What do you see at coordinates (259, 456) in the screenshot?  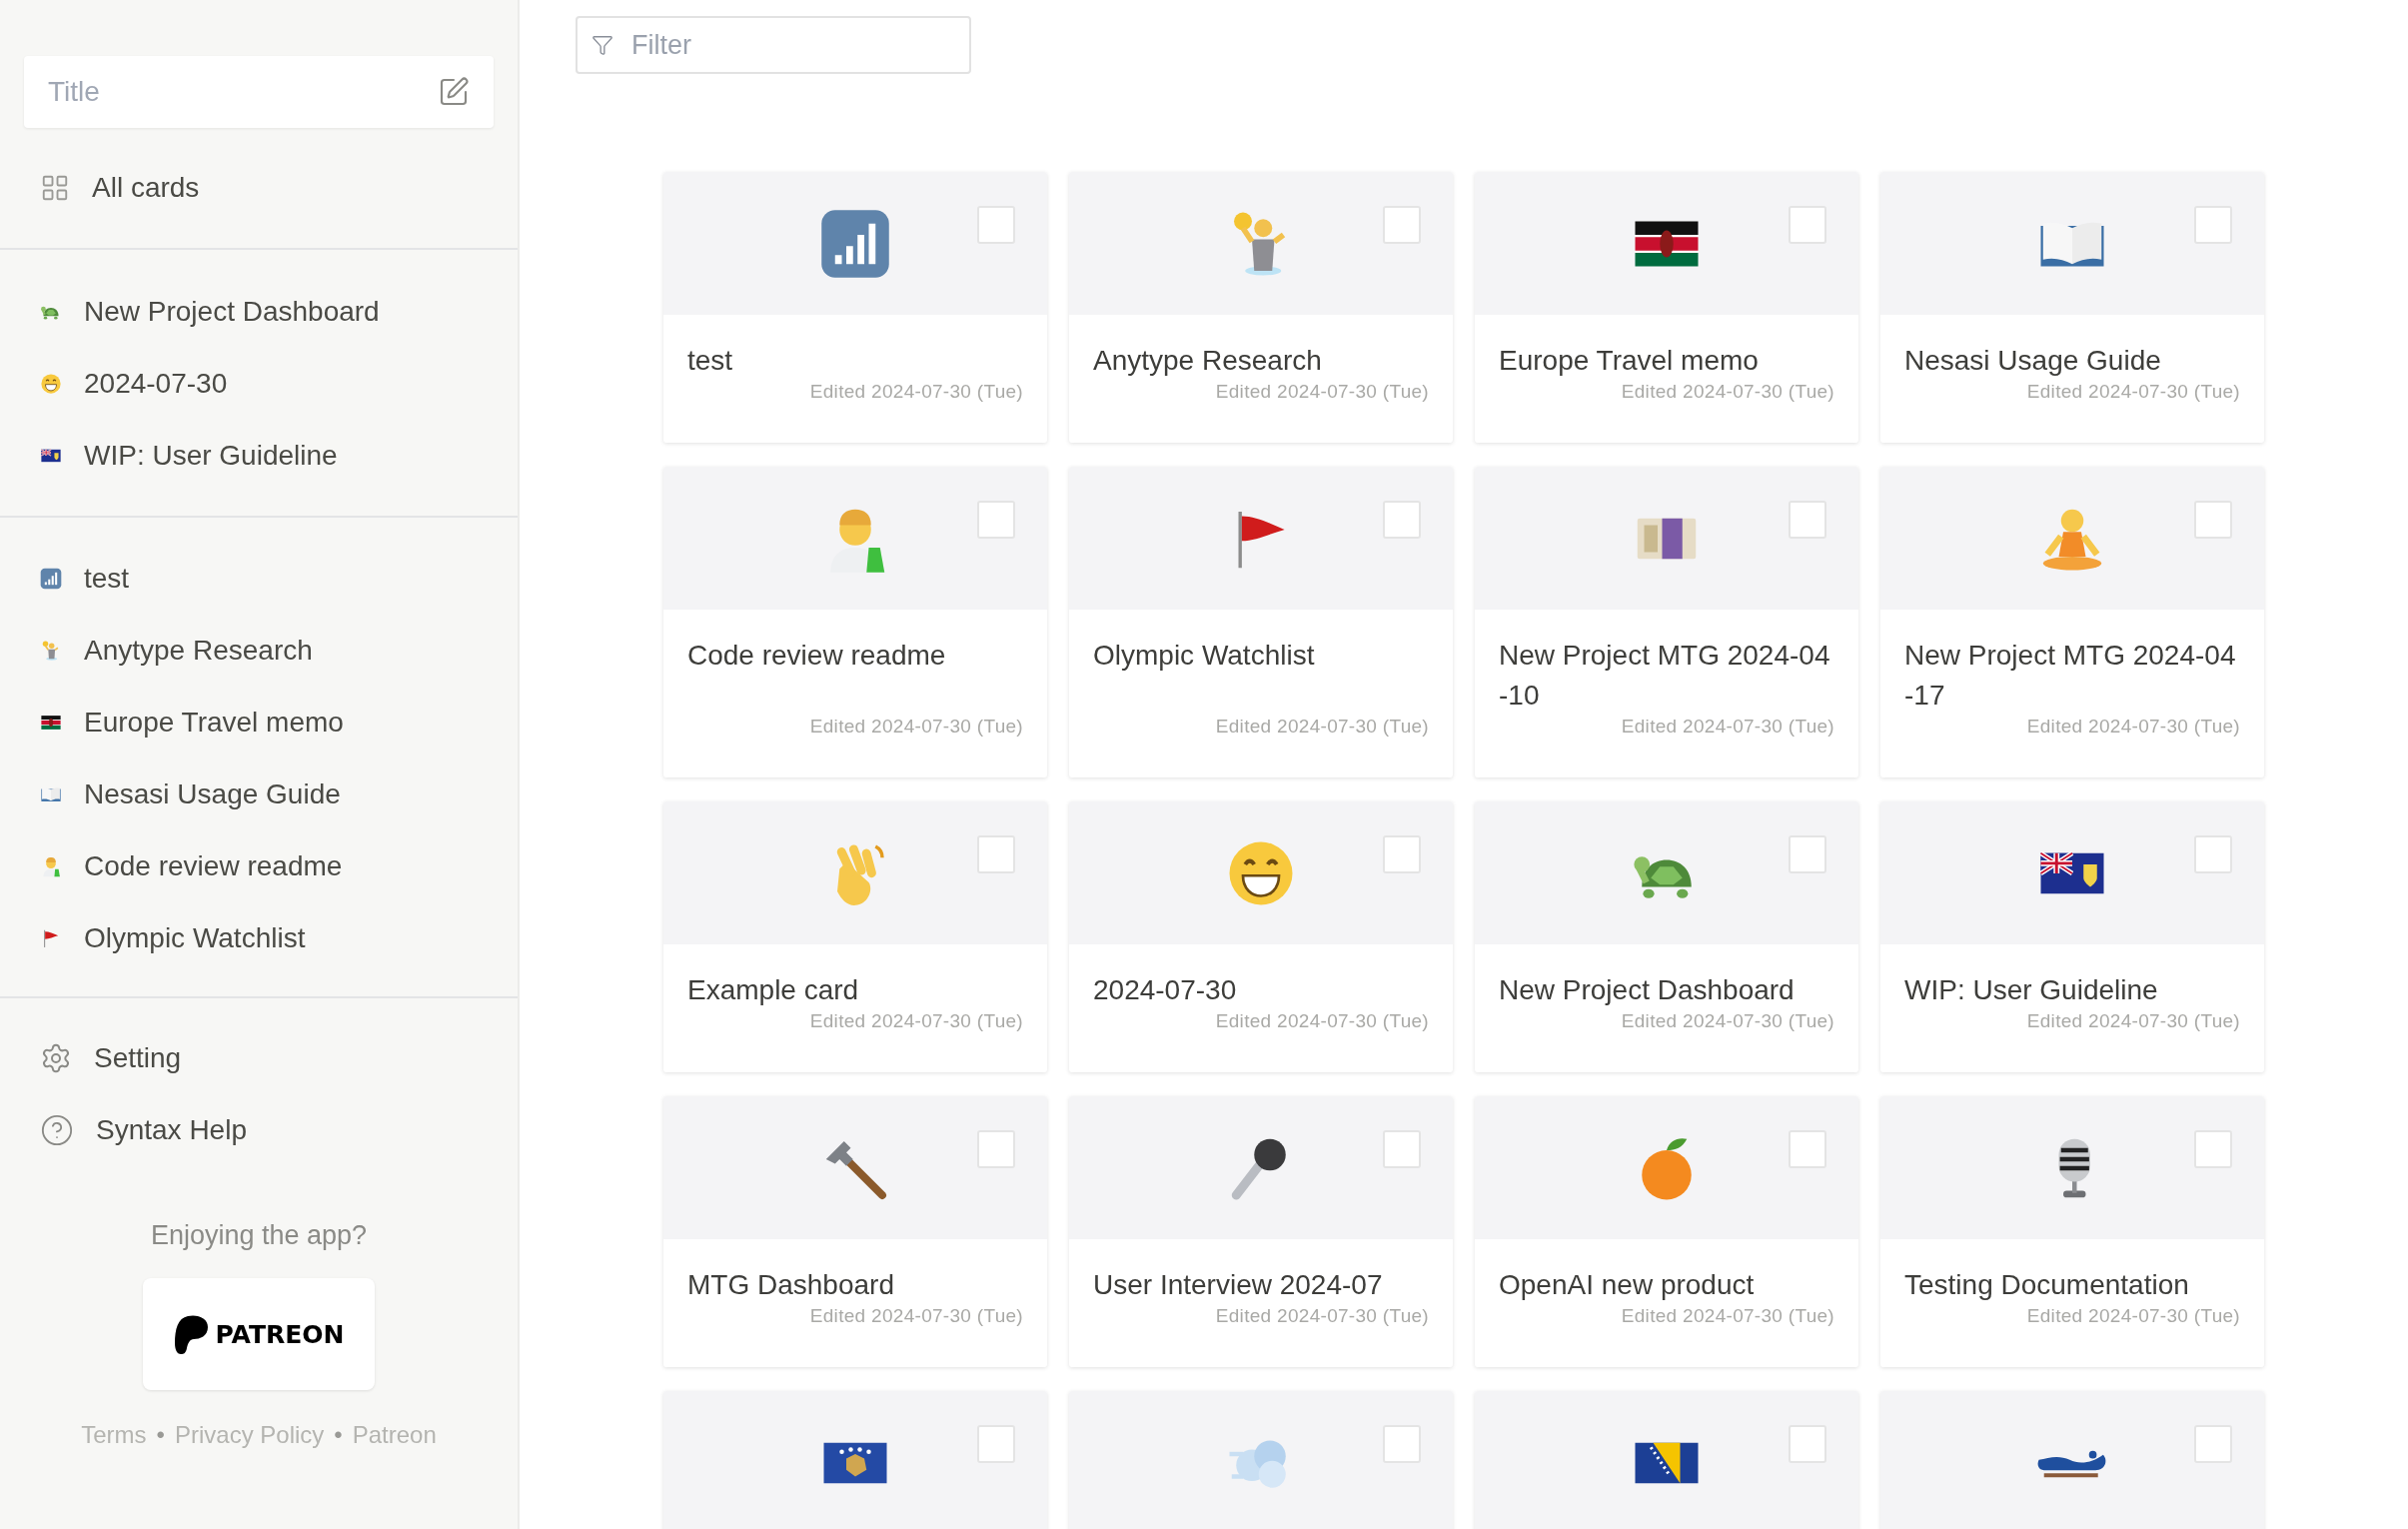 I see `pinned-card-item: WIP: User Guideline` at bounding box center [259, 456].